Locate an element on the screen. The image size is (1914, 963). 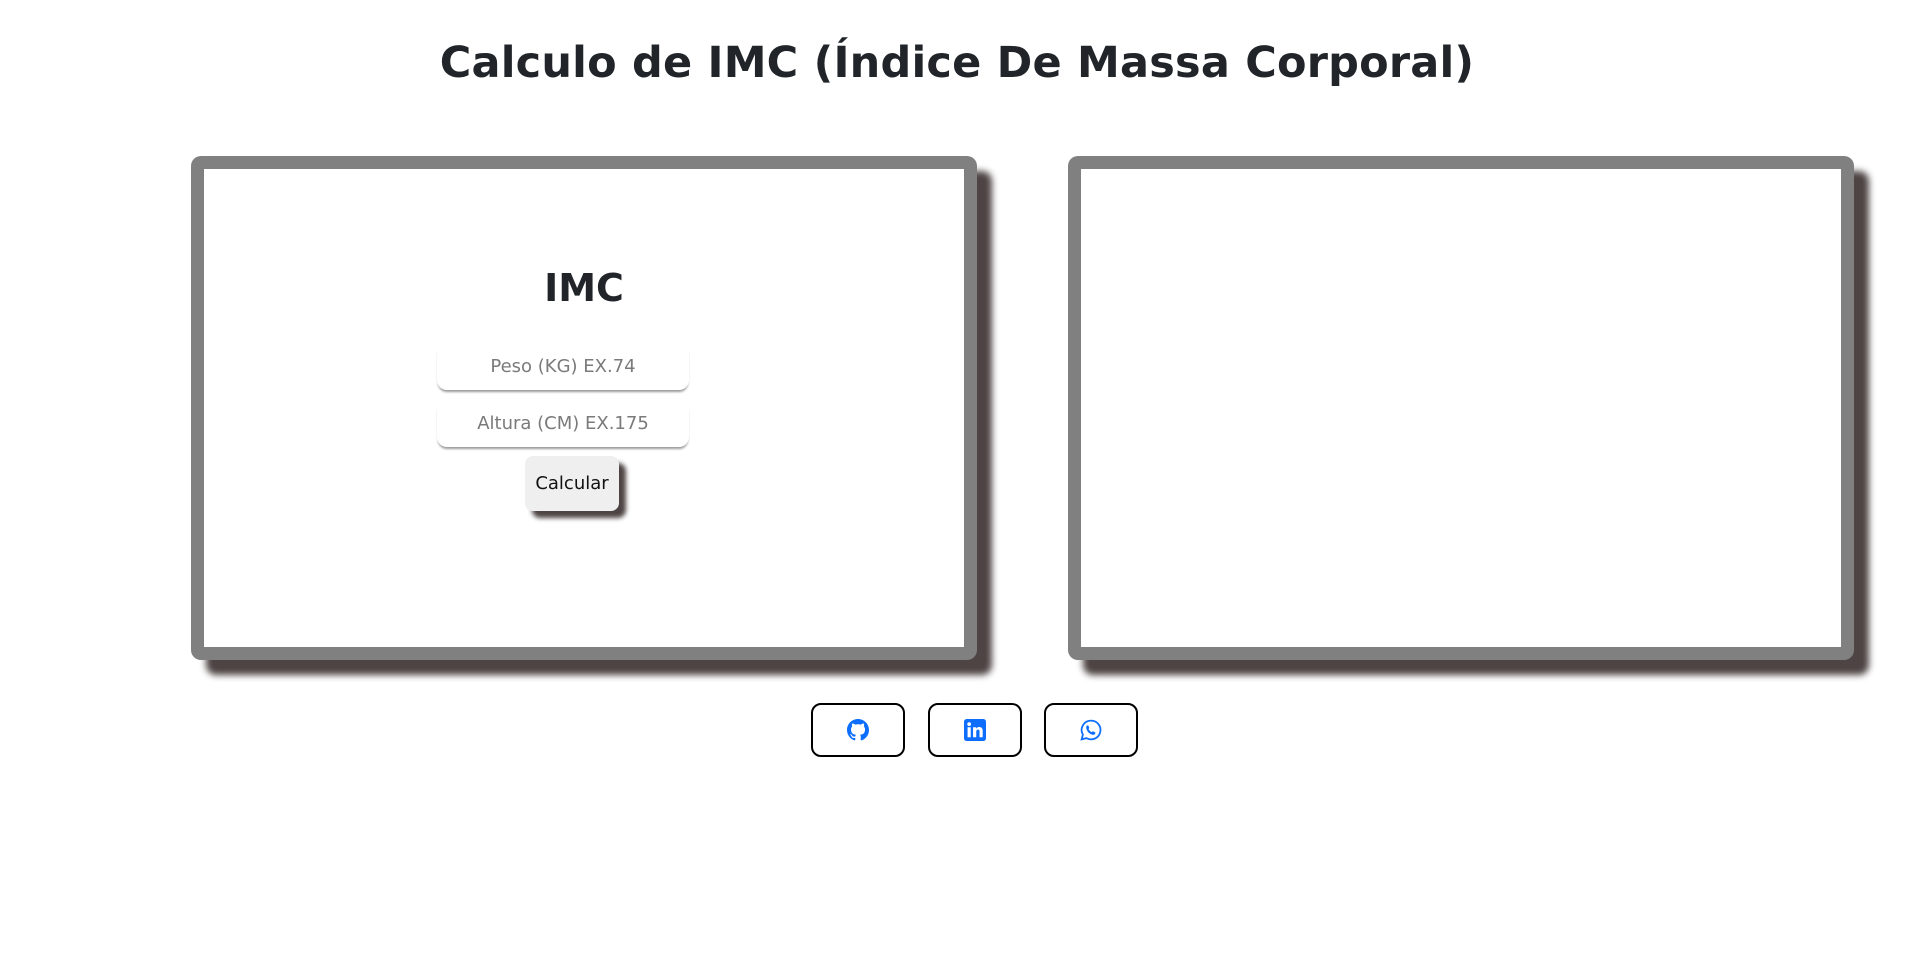
whatsapp-icon is located at coordinates (1091, 730).